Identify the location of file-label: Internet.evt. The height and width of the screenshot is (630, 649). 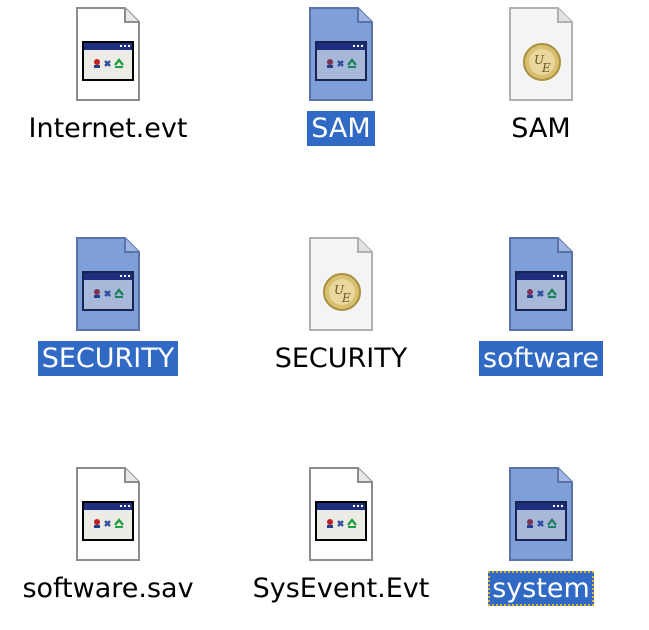
(108, 128).